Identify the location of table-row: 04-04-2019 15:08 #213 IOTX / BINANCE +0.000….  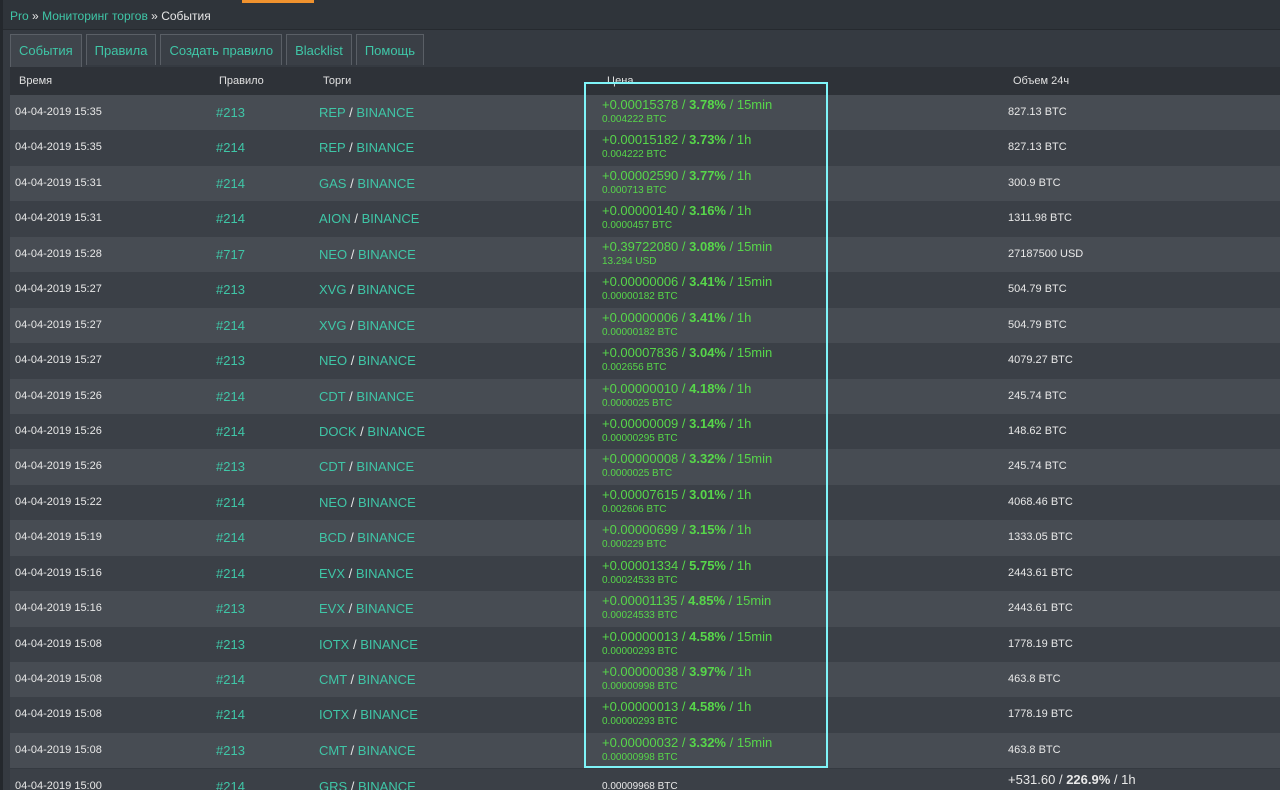
(645, 644).